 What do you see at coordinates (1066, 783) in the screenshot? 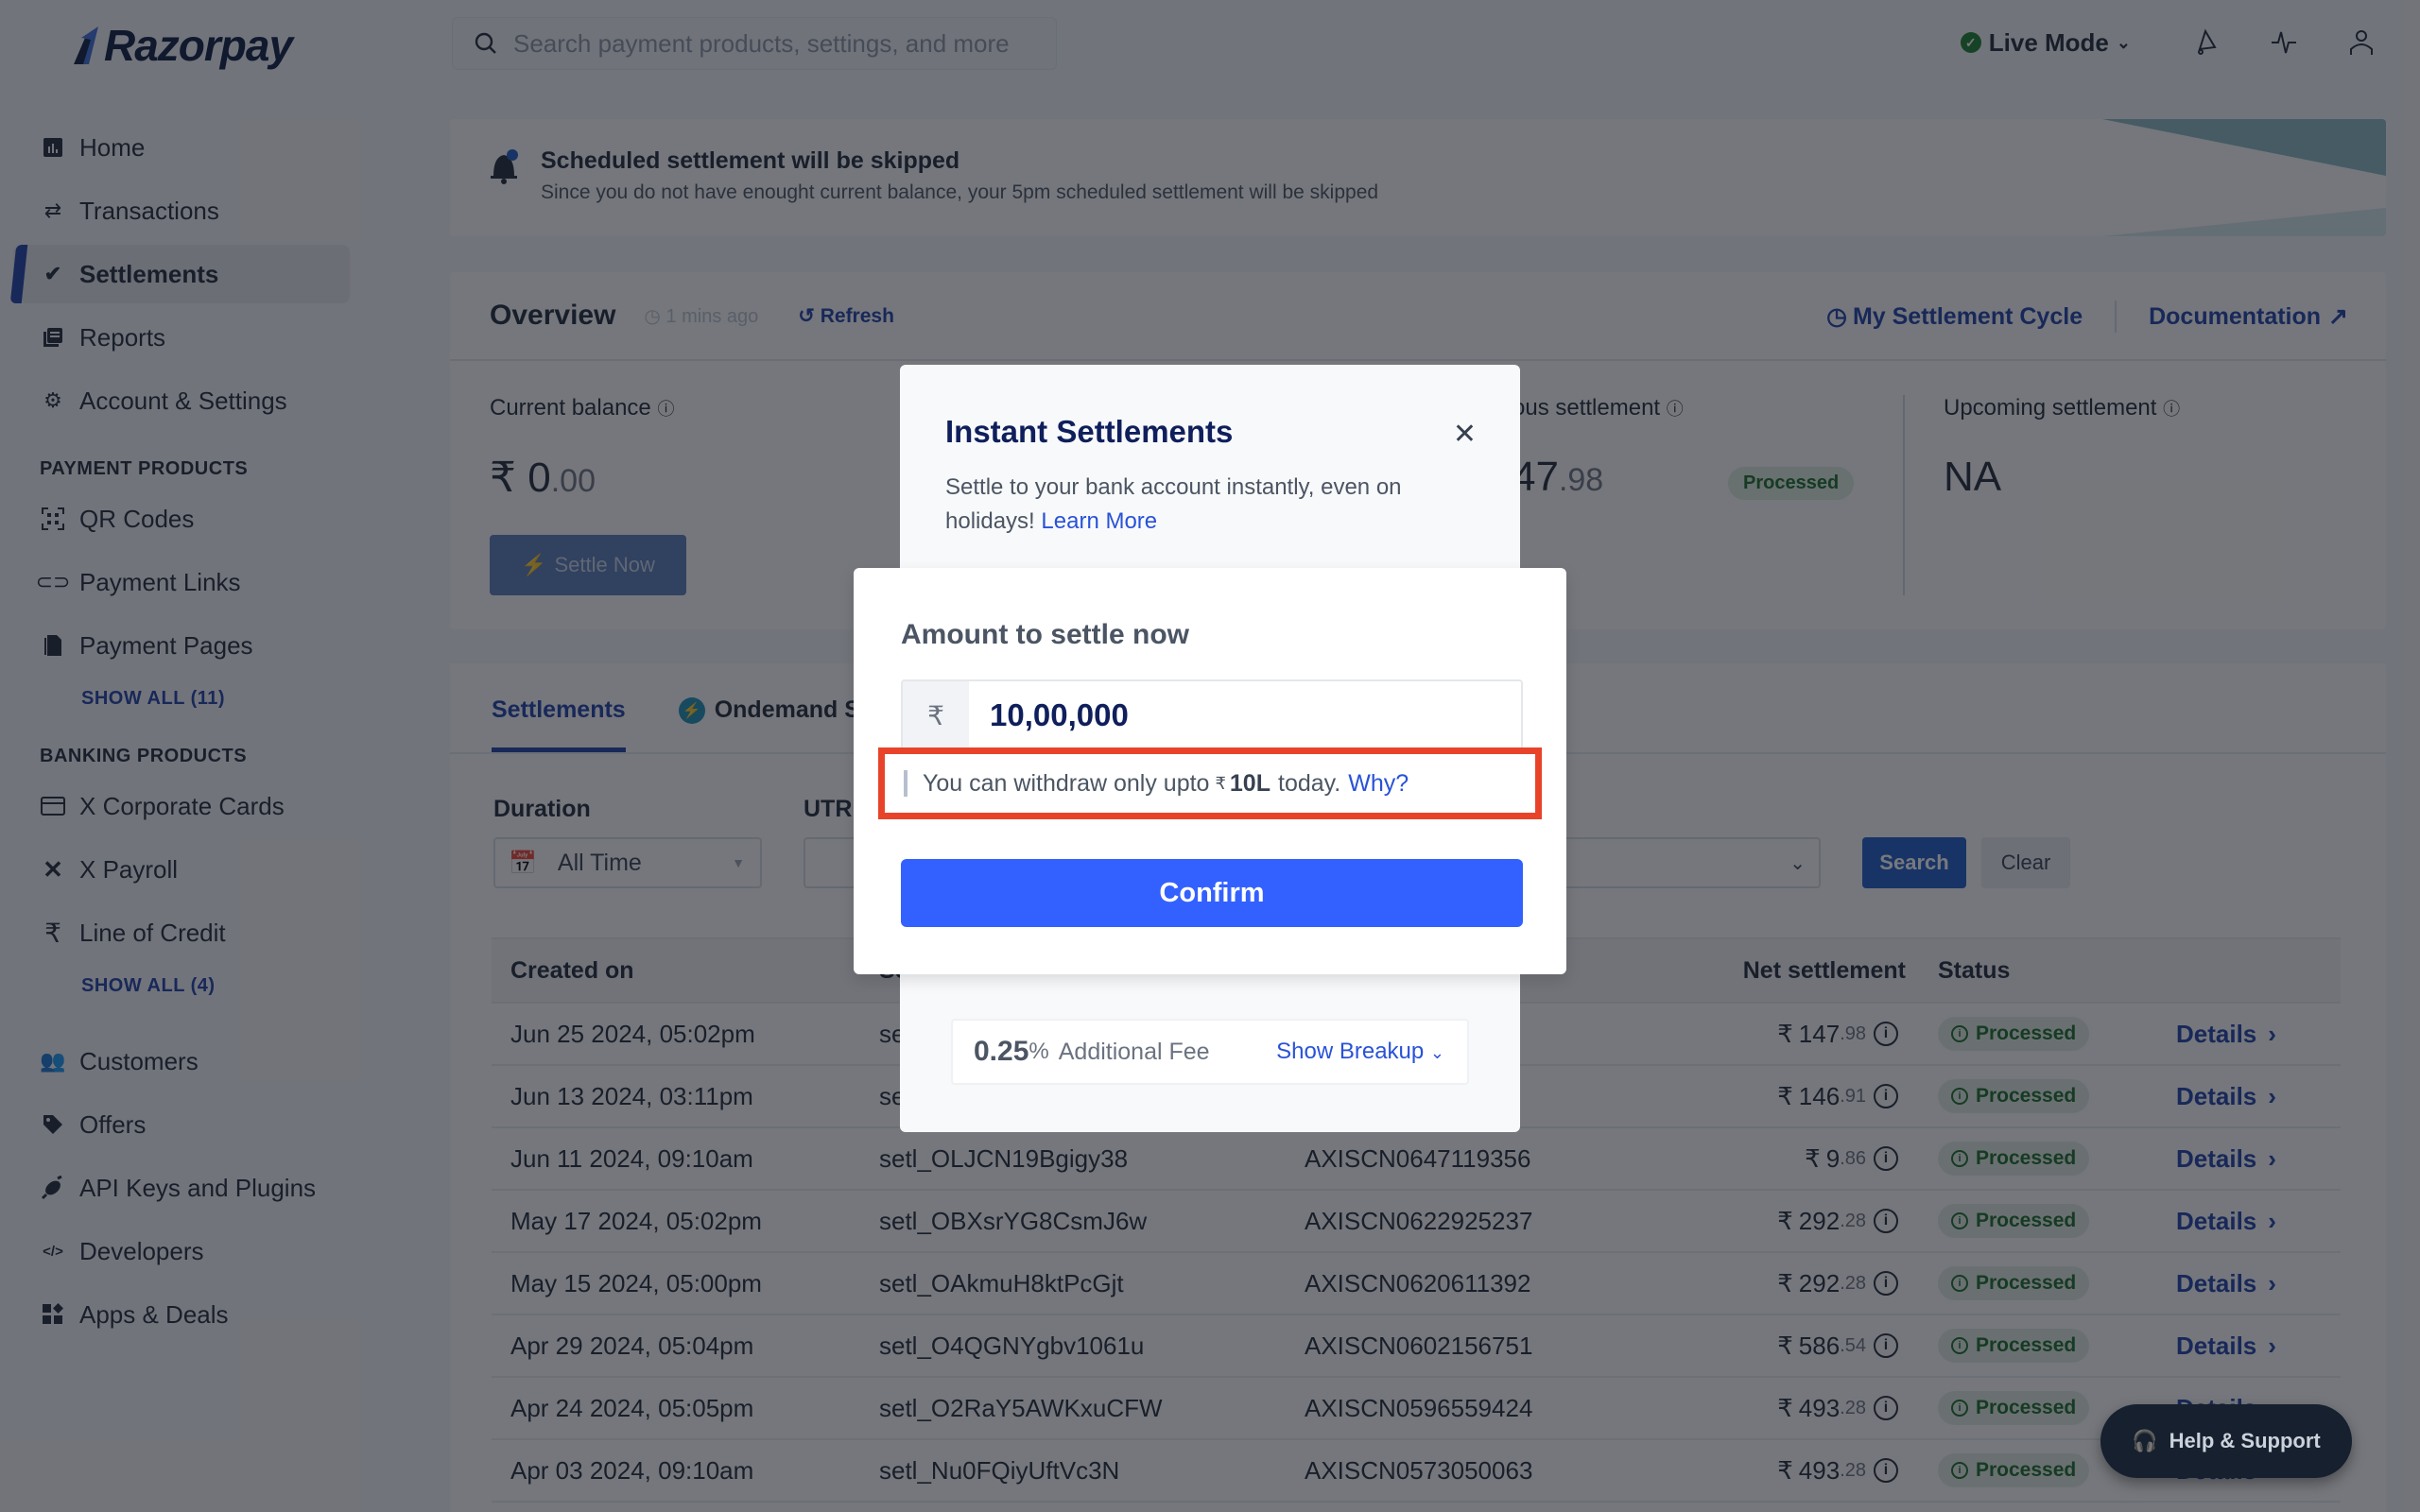
I see `warning-text: You can withdraw only upto` at bounding box center [1066, 783].